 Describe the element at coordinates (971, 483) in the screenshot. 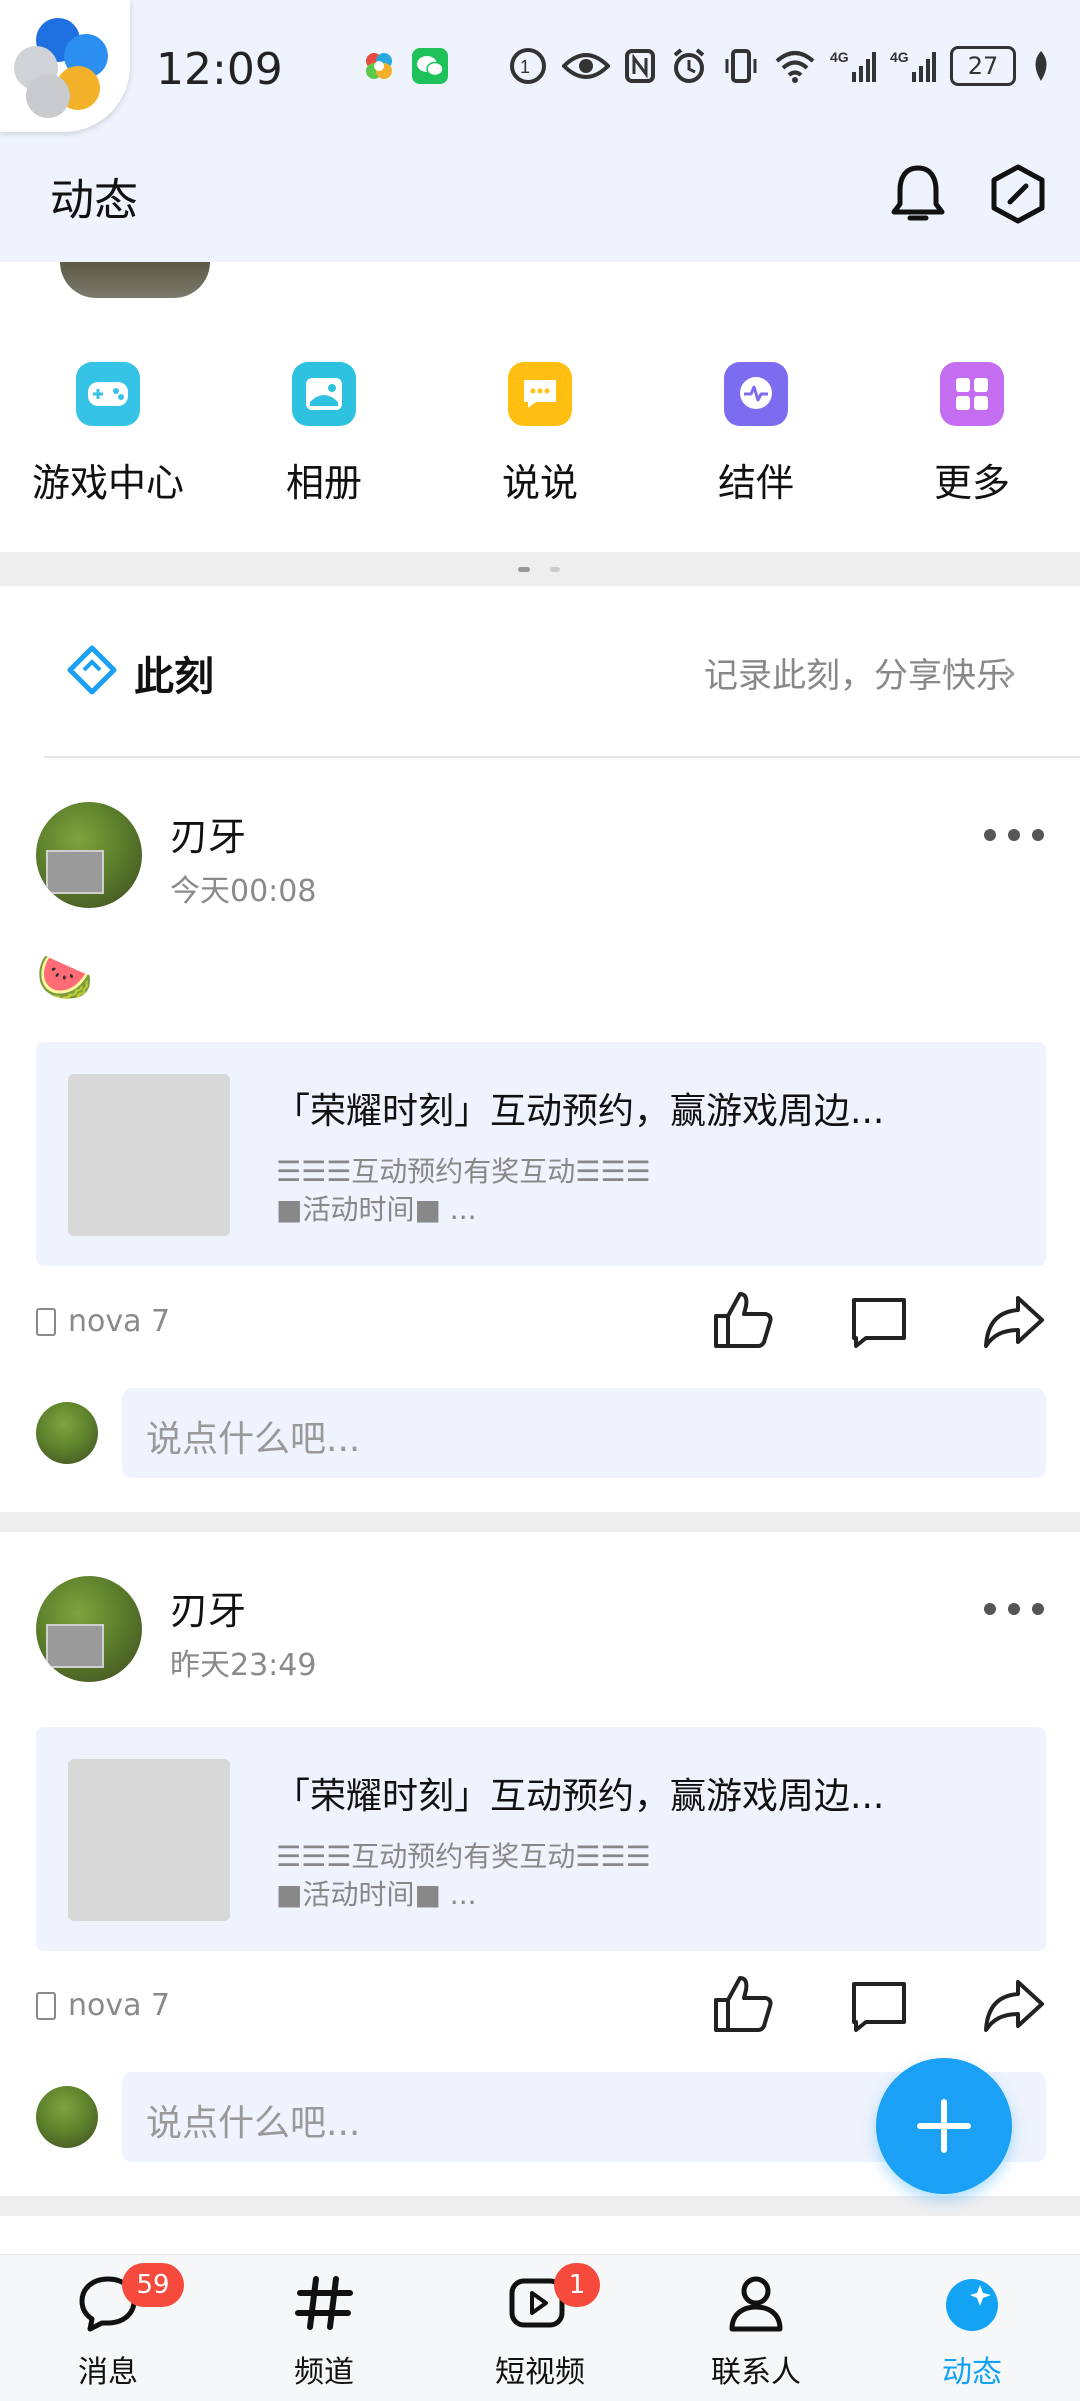

I see `shortcut-label: 更多` at that location.